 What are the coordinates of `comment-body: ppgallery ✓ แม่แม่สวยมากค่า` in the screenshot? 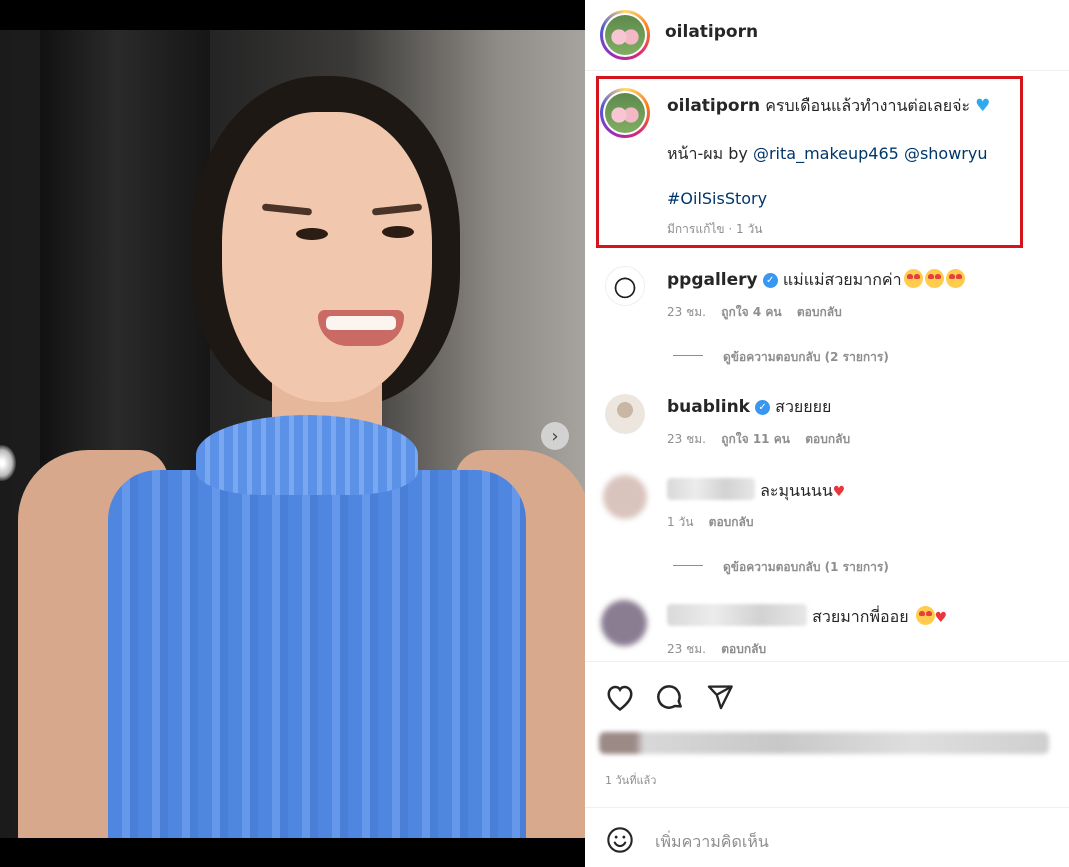 It's located at (816, 280).